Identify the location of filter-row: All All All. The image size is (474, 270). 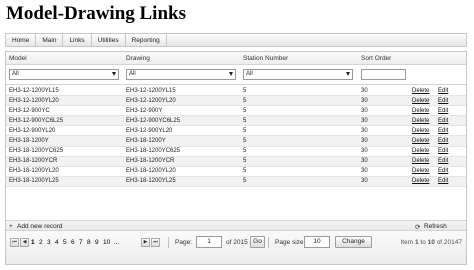
(236, 75).